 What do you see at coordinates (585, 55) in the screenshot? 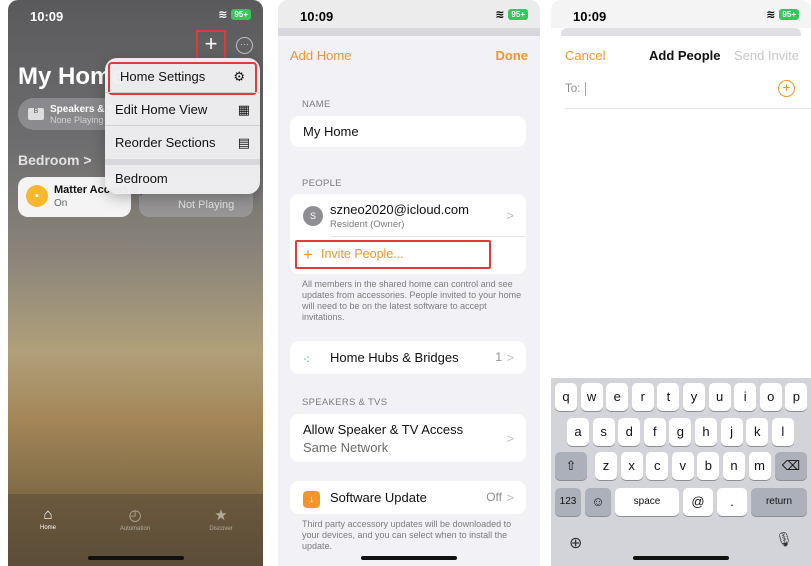
I see `cancel-button: Cancel` at bounding box center [585, 55].